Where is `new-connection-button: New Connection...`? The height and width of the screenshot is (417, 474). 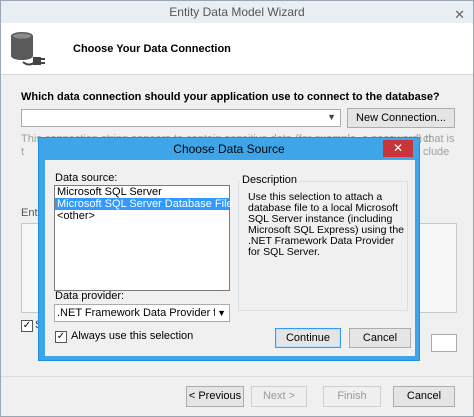 new-connection-button: New Connection... is located at coordinates (401, 118).